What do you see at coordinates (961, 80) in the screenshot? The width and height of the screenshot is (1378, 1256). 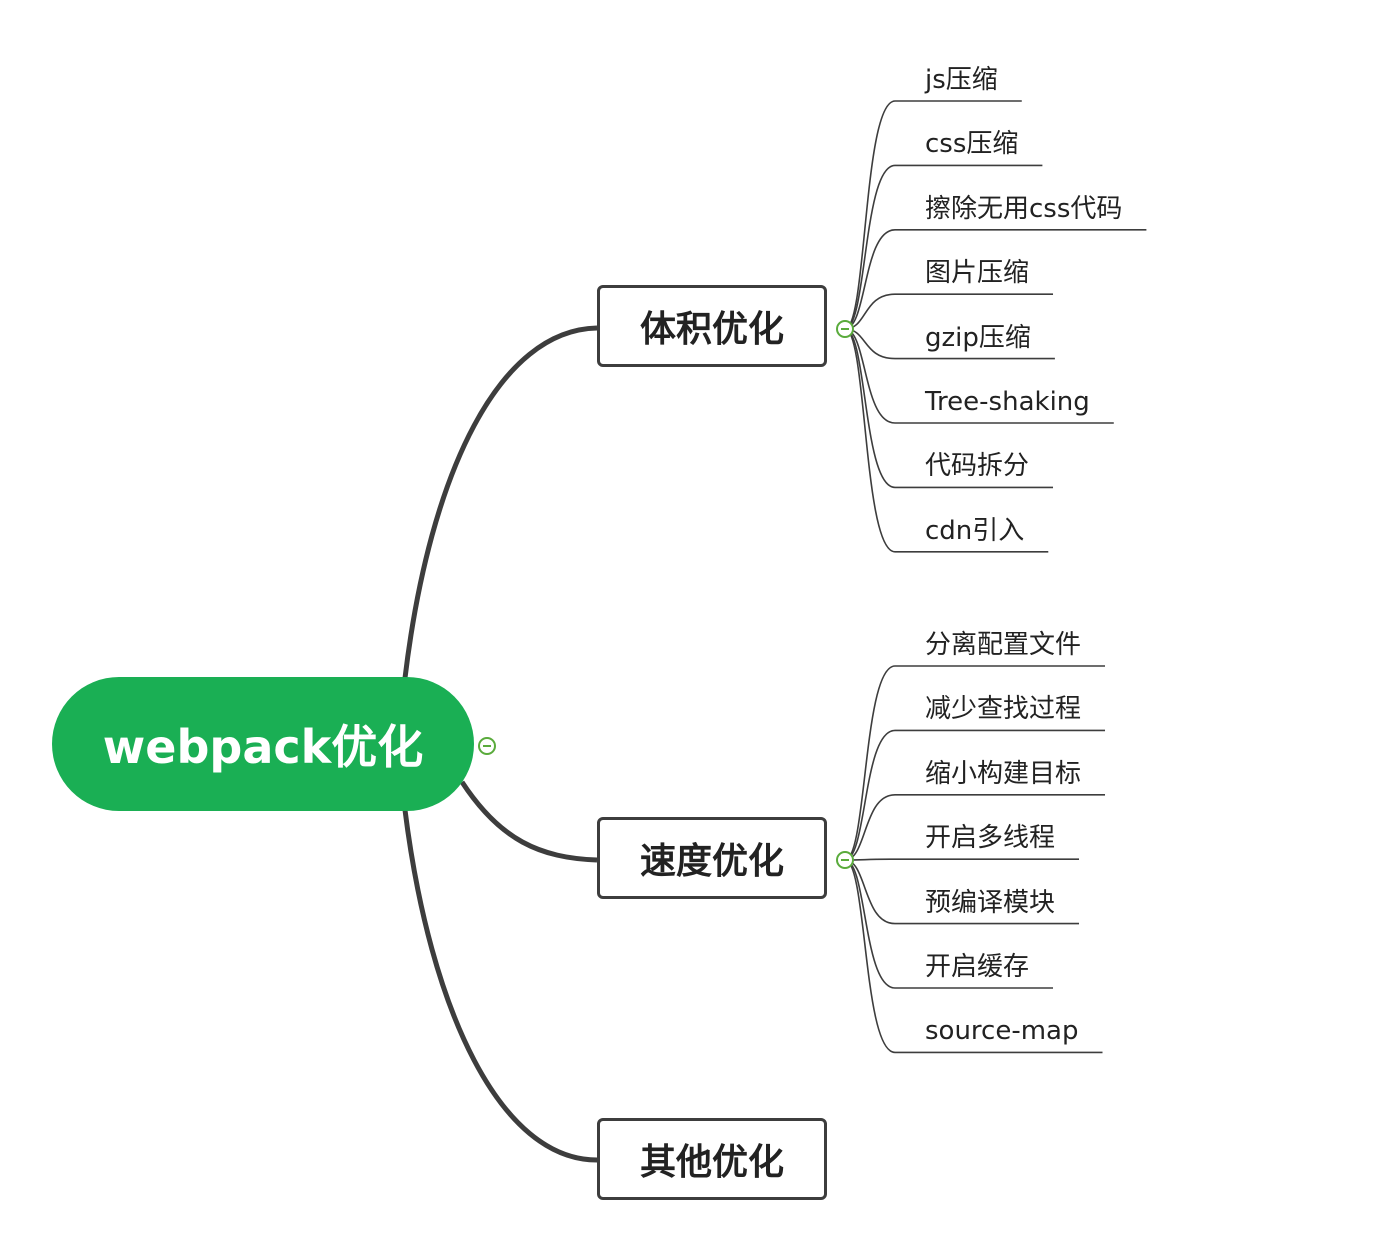 I see `leaf-label: js压缩` at bounding box center [961, 80].